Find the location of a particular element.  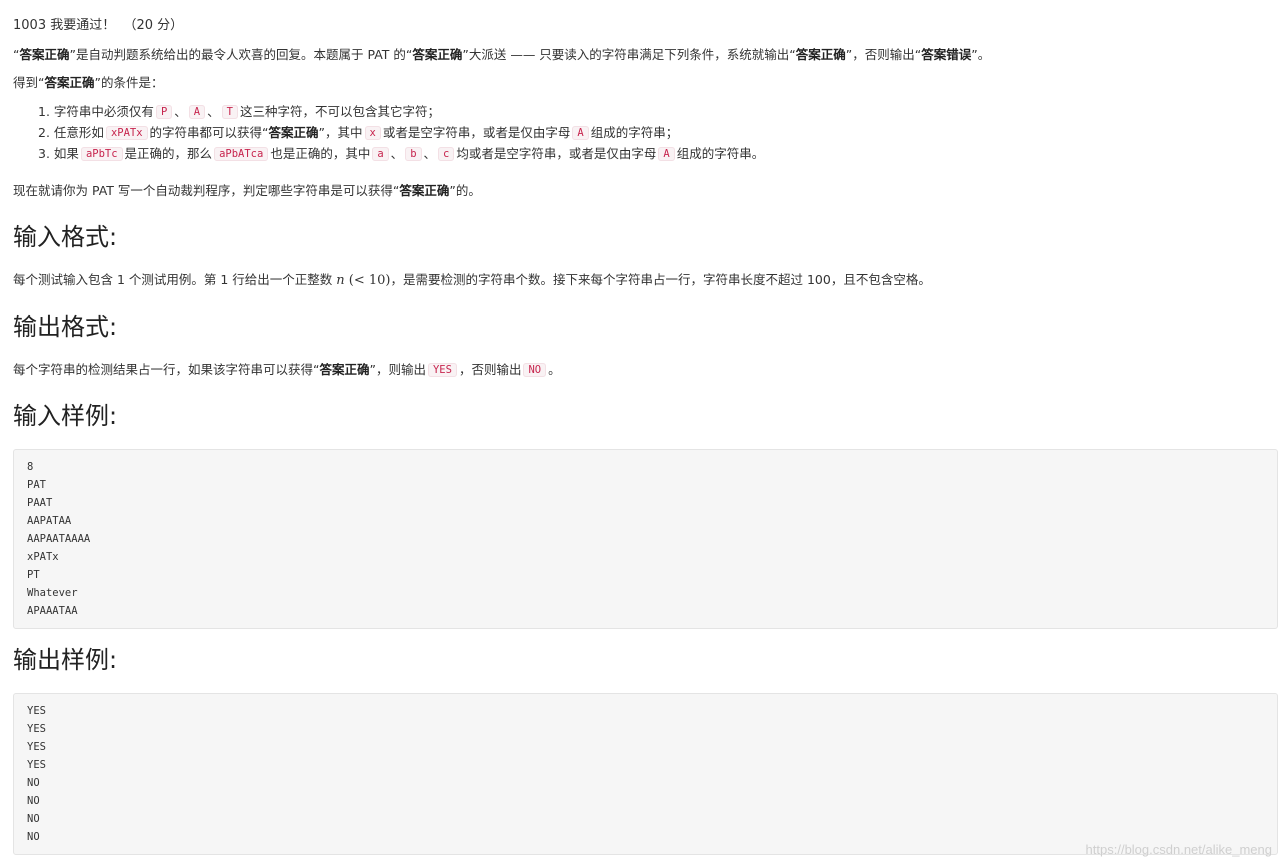

math-range: (< 10) is located at coordinates (367, 280).